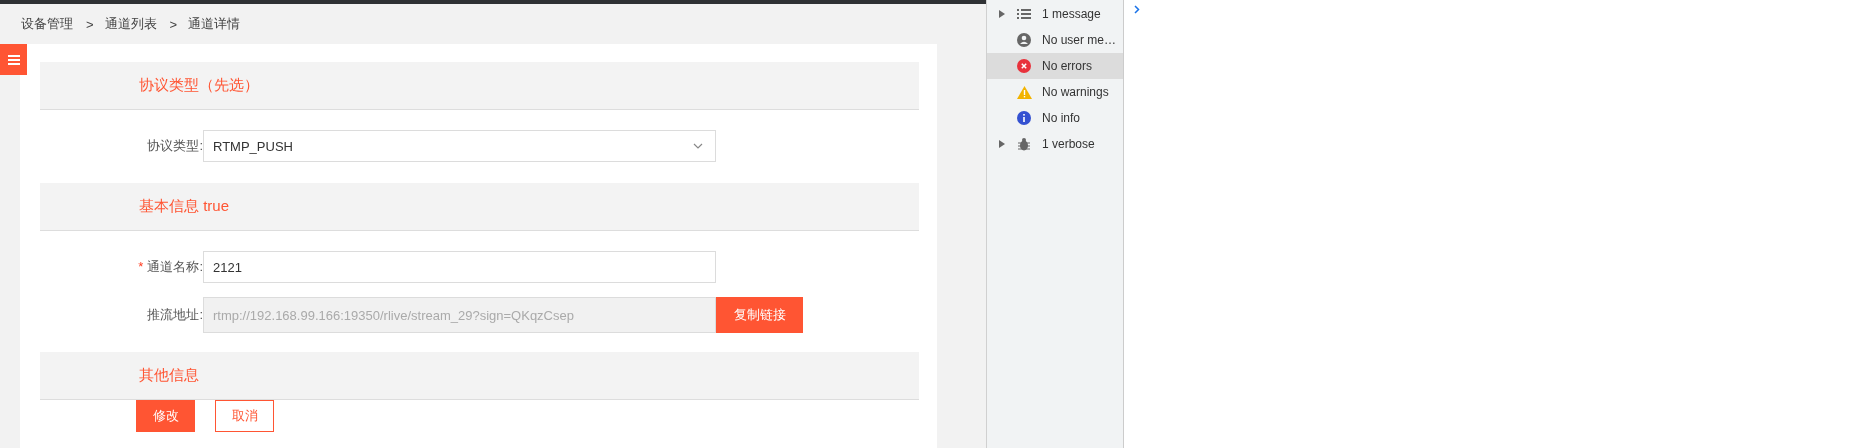 This screenshot has height=448, width=1859. I want to click on breadcrumb-link: 通道详情, so click(214, 24).